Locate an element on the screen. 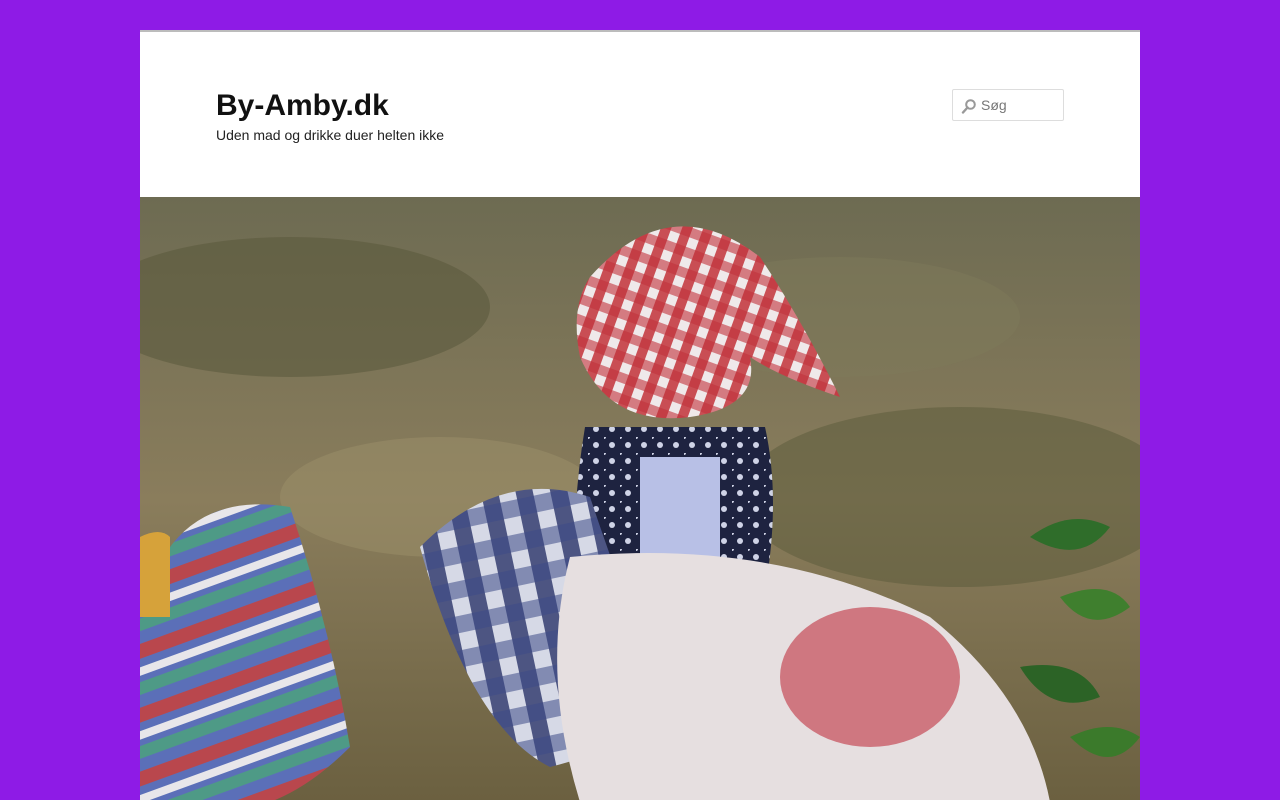  search-form is located at coordinates (1008, 105).